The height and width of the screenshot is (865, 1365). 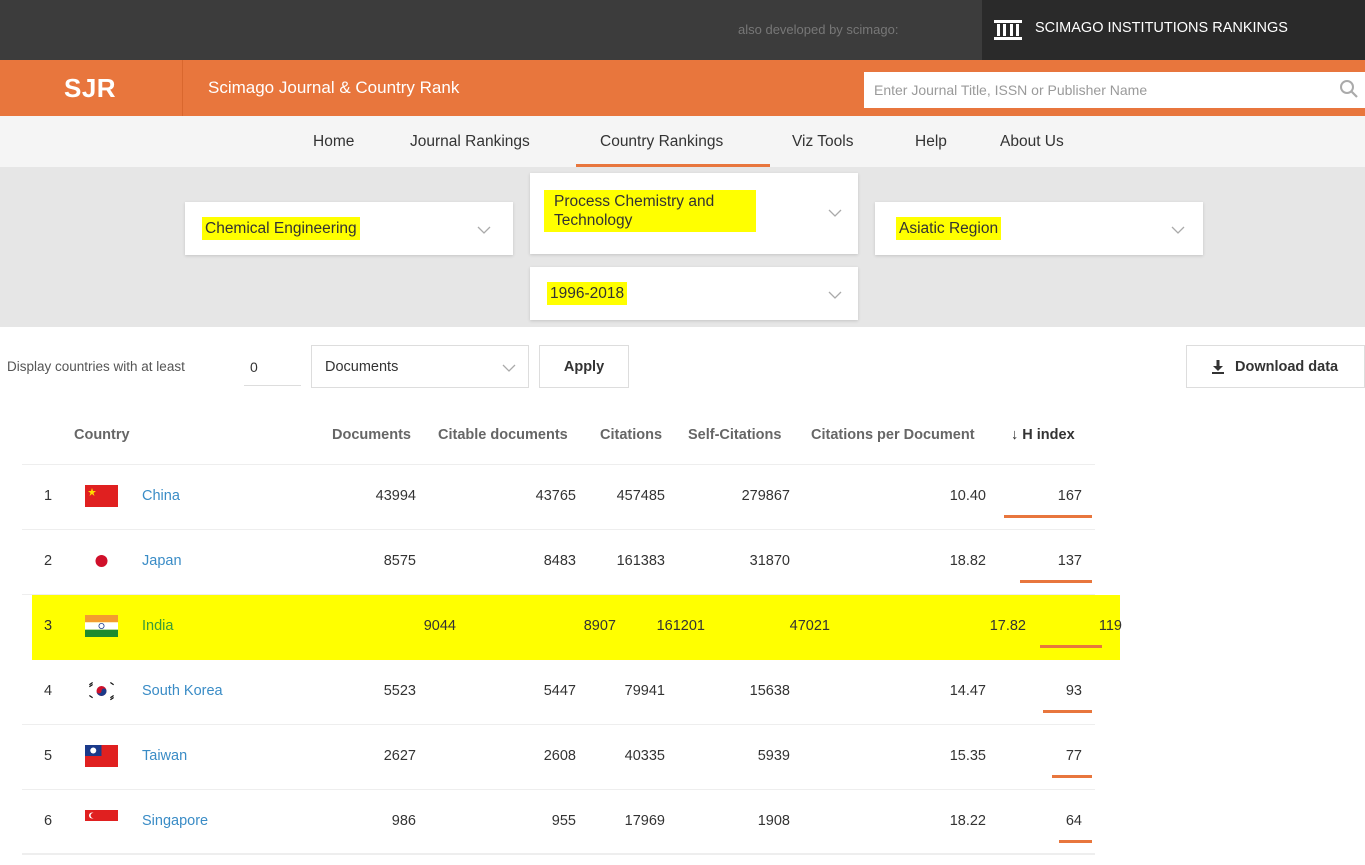 What do you see at coordinates (765, 496) in the screenshot?
I see `self-citations-cell: 279867` at bounding box center [765, 496].